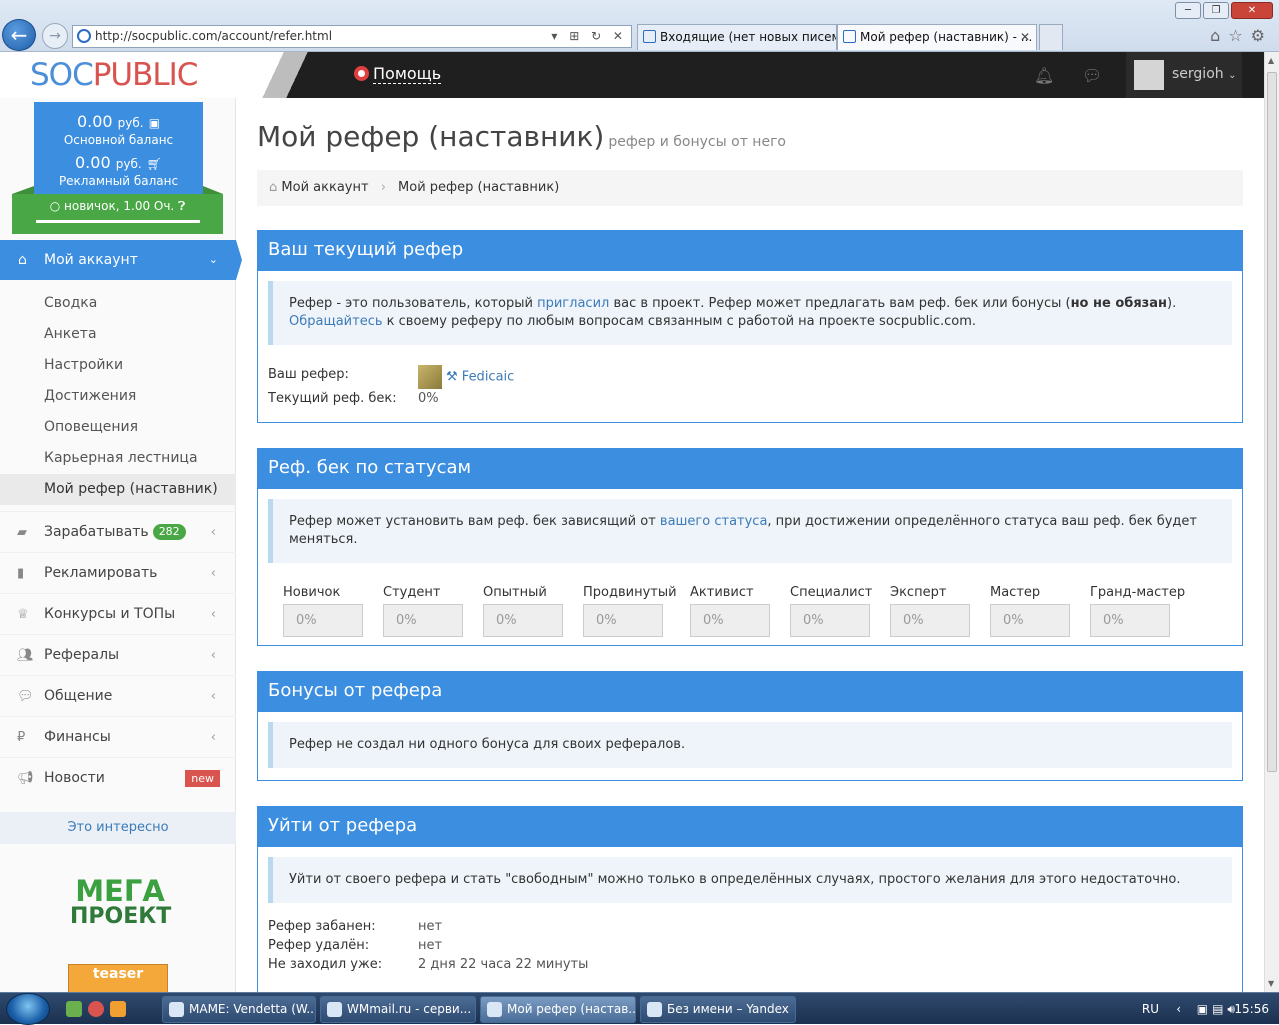  What do you see at coordinates (1184, 75) in the screenshot?
I see `user-menu: sergioh ⌄` at bounding box center [1184, 75].